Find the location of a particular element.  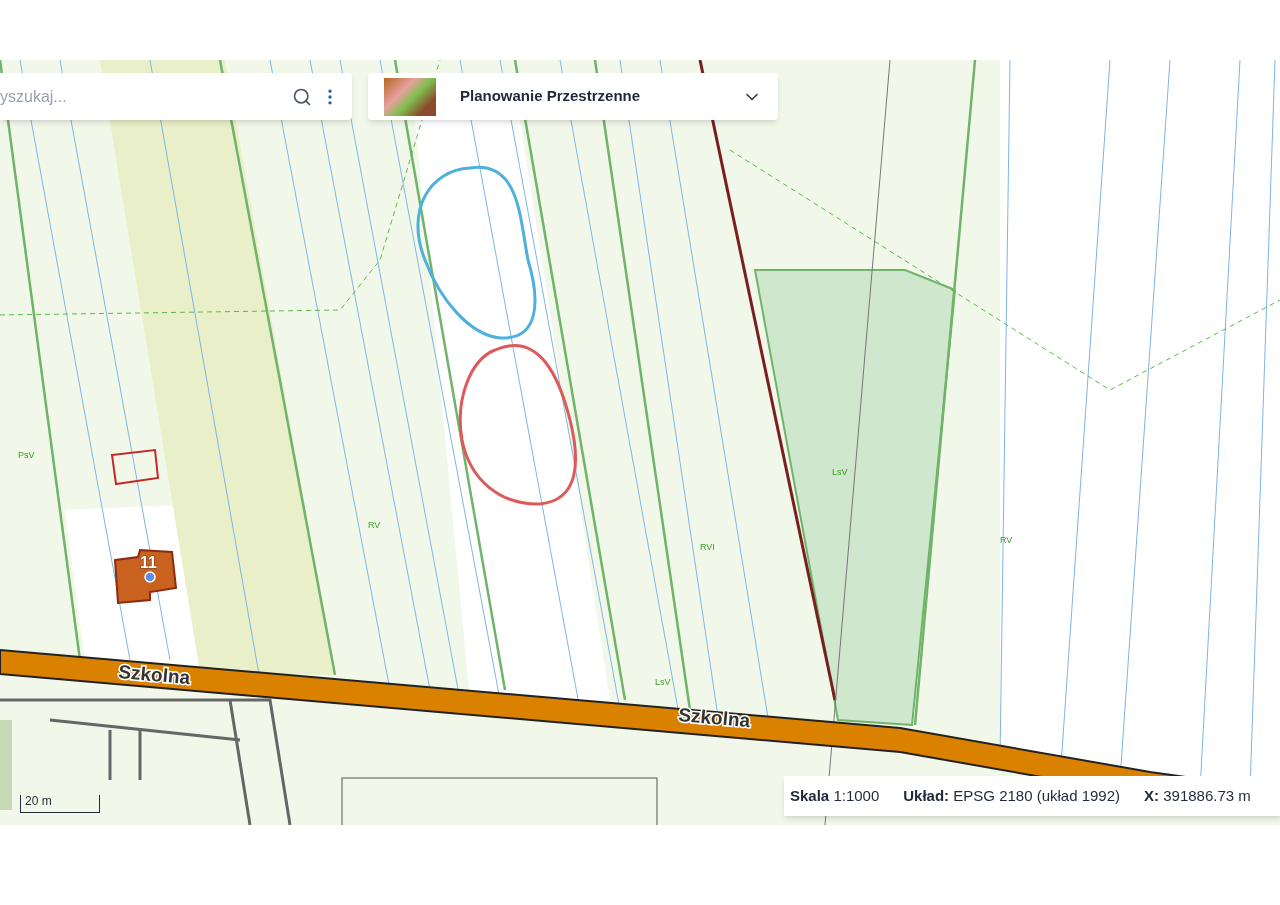

status-item: X: 391886.73 m is located at coordinates (1197, 795).